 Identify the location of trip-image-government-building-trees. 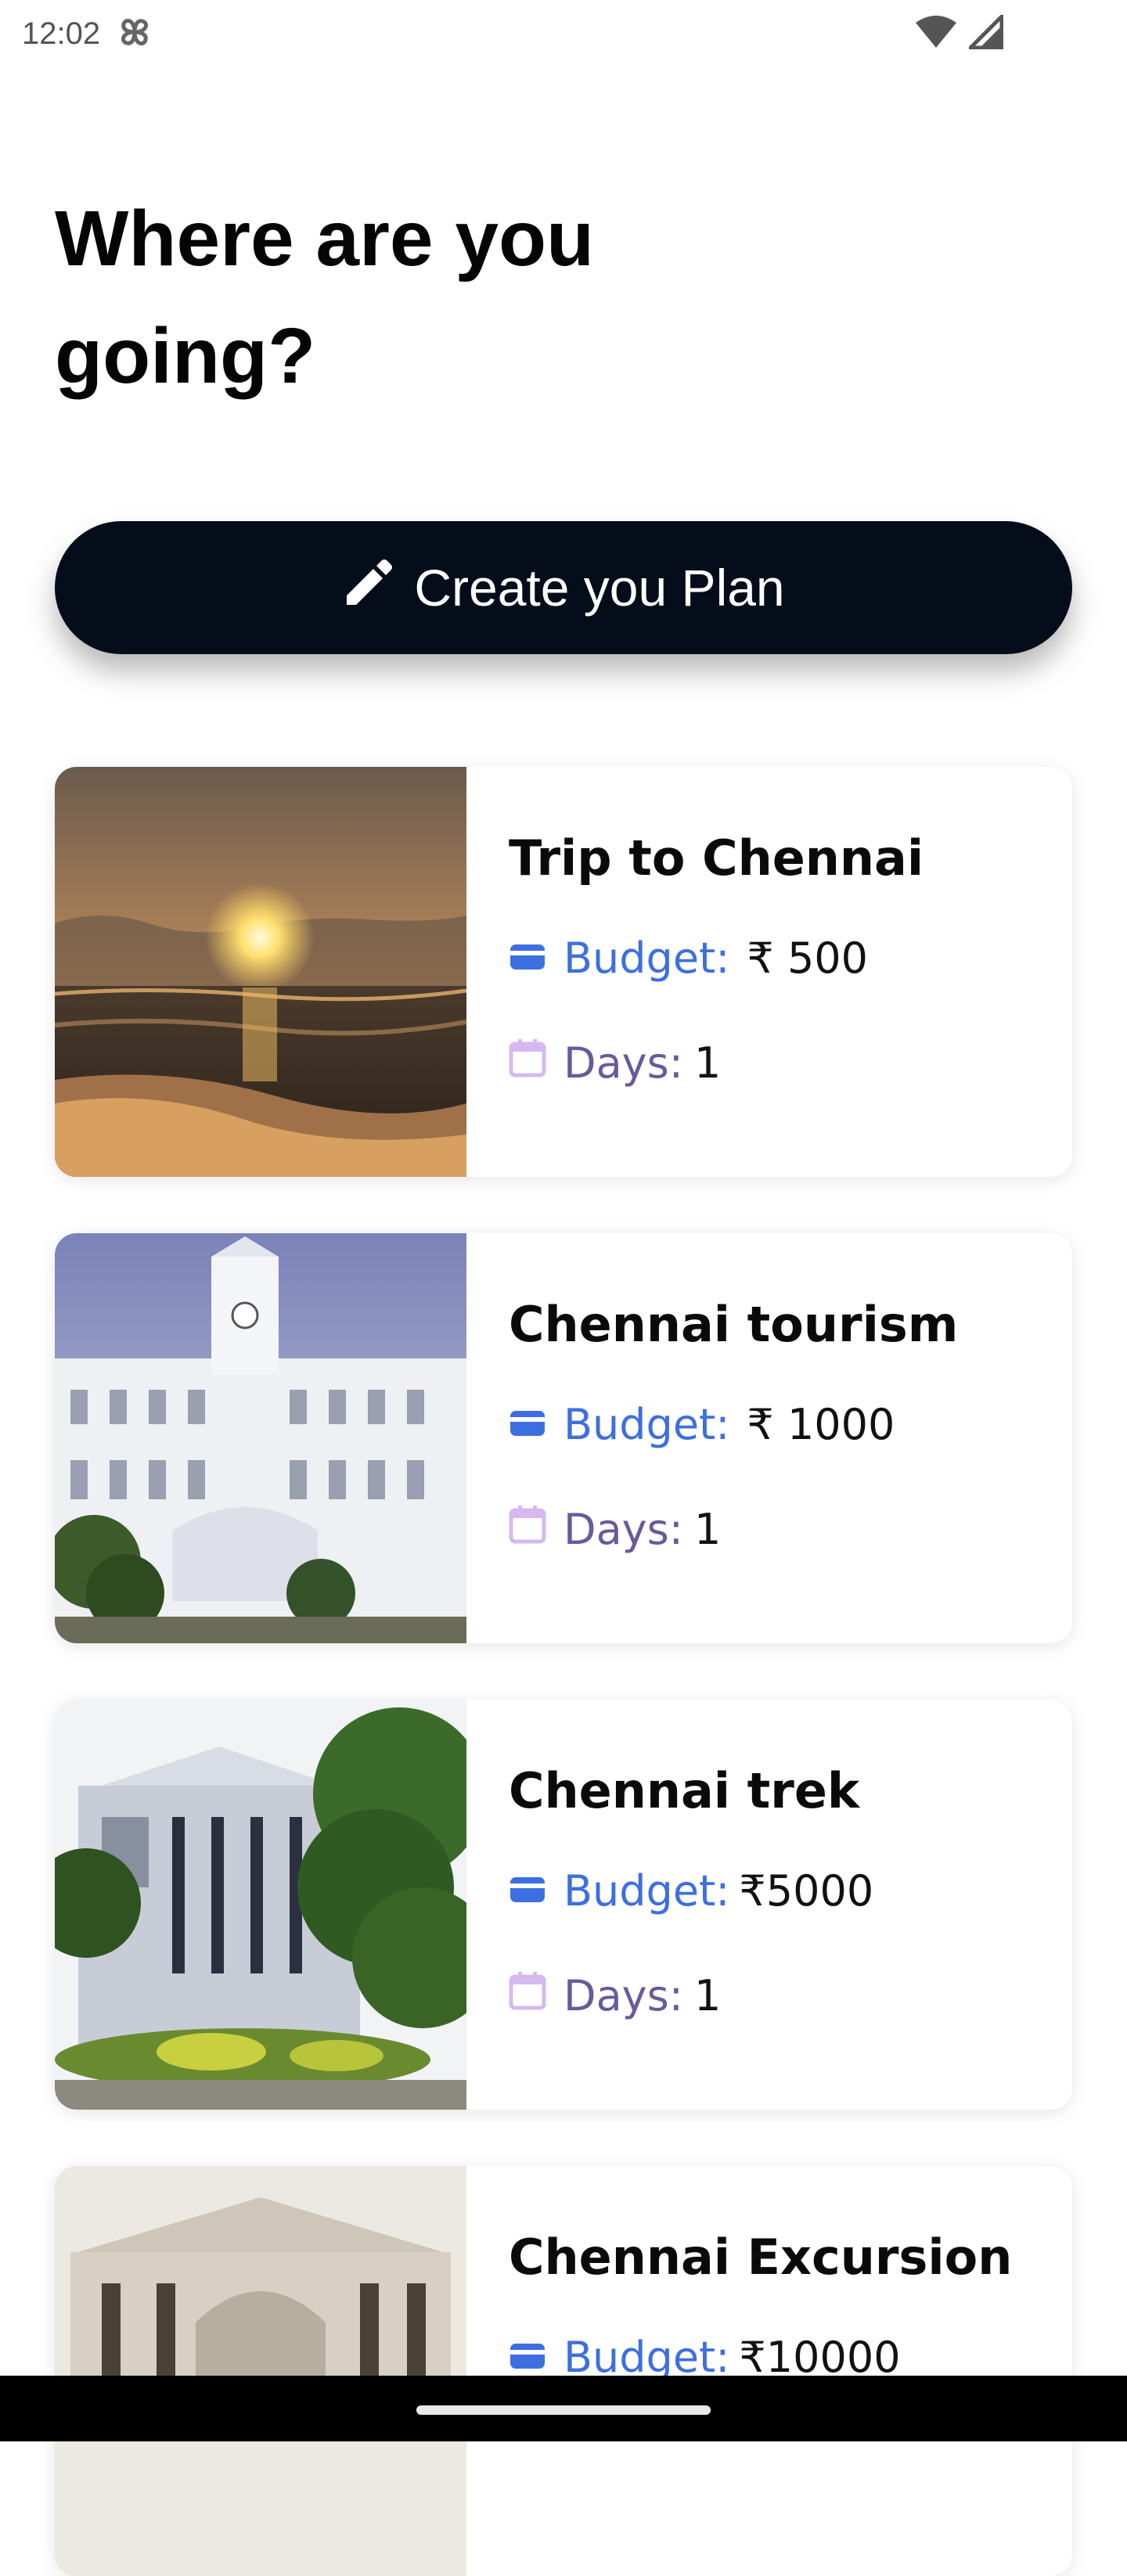
(260, 1905).